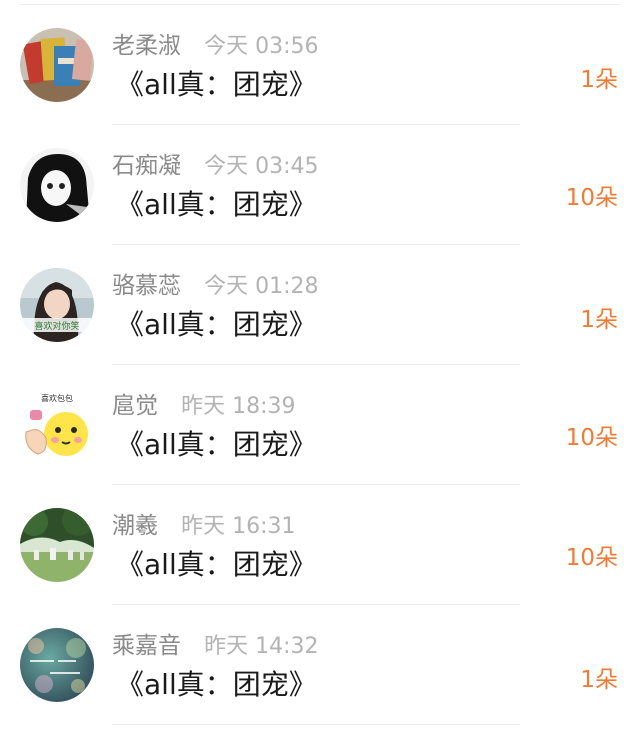 This screenshot has width=640, height=732. Describe the element at coordinates (57, 65) in the screenshot. I see `notebooks-avatar` at that location.